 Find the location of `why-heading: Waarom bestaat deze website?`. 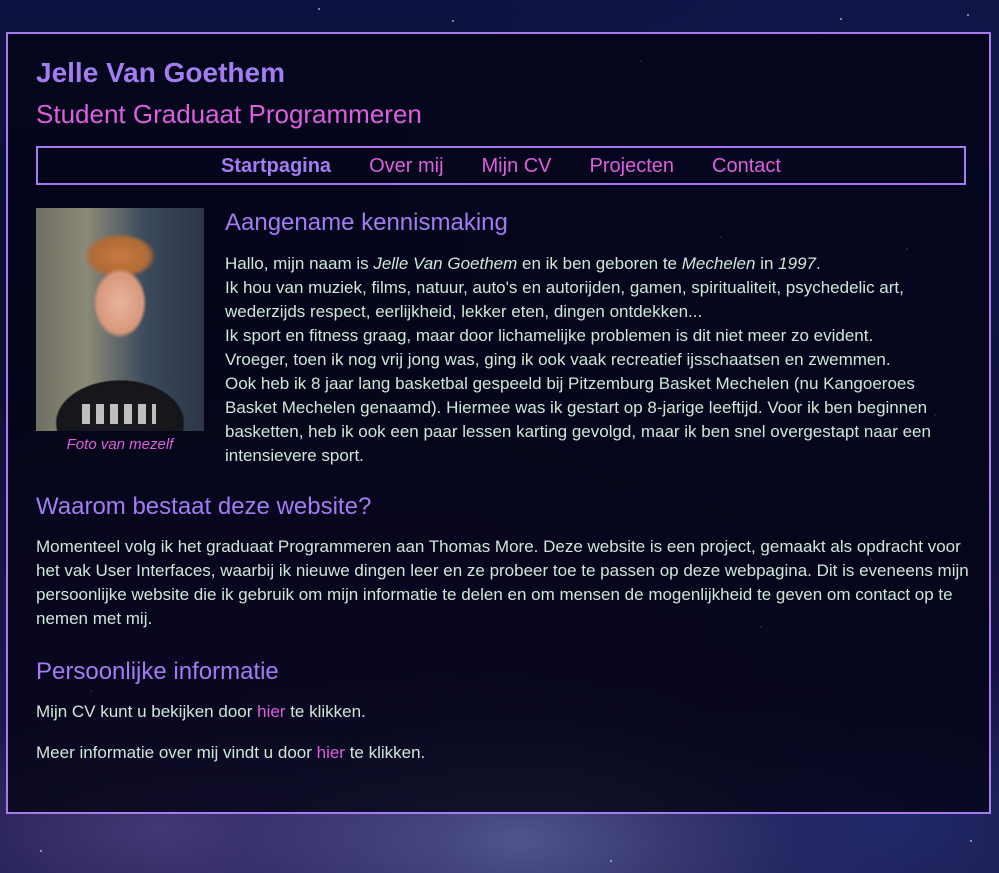

why-heading: Waarom bestaat deze website? is located at coordinates (204, 506).